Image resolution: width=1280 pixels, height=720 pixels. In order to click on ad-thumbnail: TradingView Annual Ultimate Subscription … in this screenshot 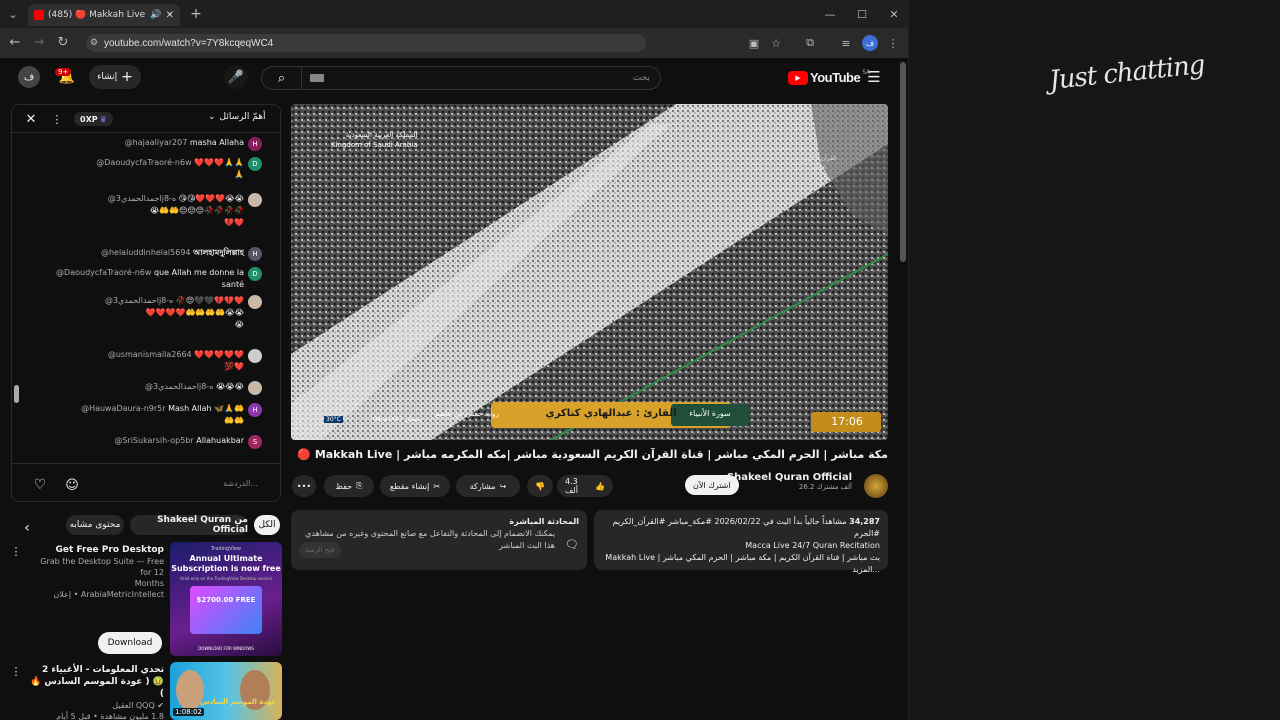, I will do `click(226, 599)`.